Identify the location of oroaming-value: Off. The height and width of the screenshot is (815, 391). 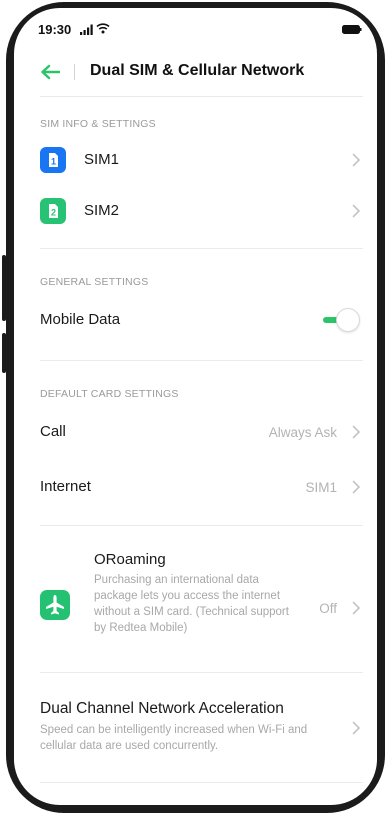
(328, 608).